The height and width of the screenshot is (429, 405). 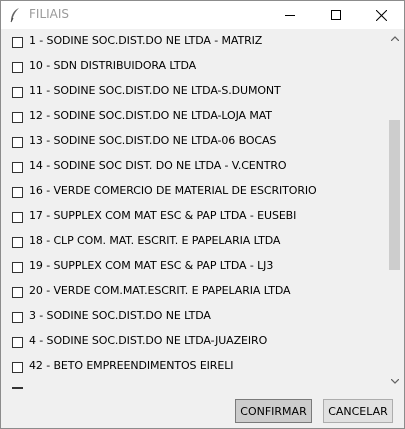 What do you see at coordinates (394, 195) in the screenshot?
I see `scrollbar-thumb` at bounding box center [394, 195].